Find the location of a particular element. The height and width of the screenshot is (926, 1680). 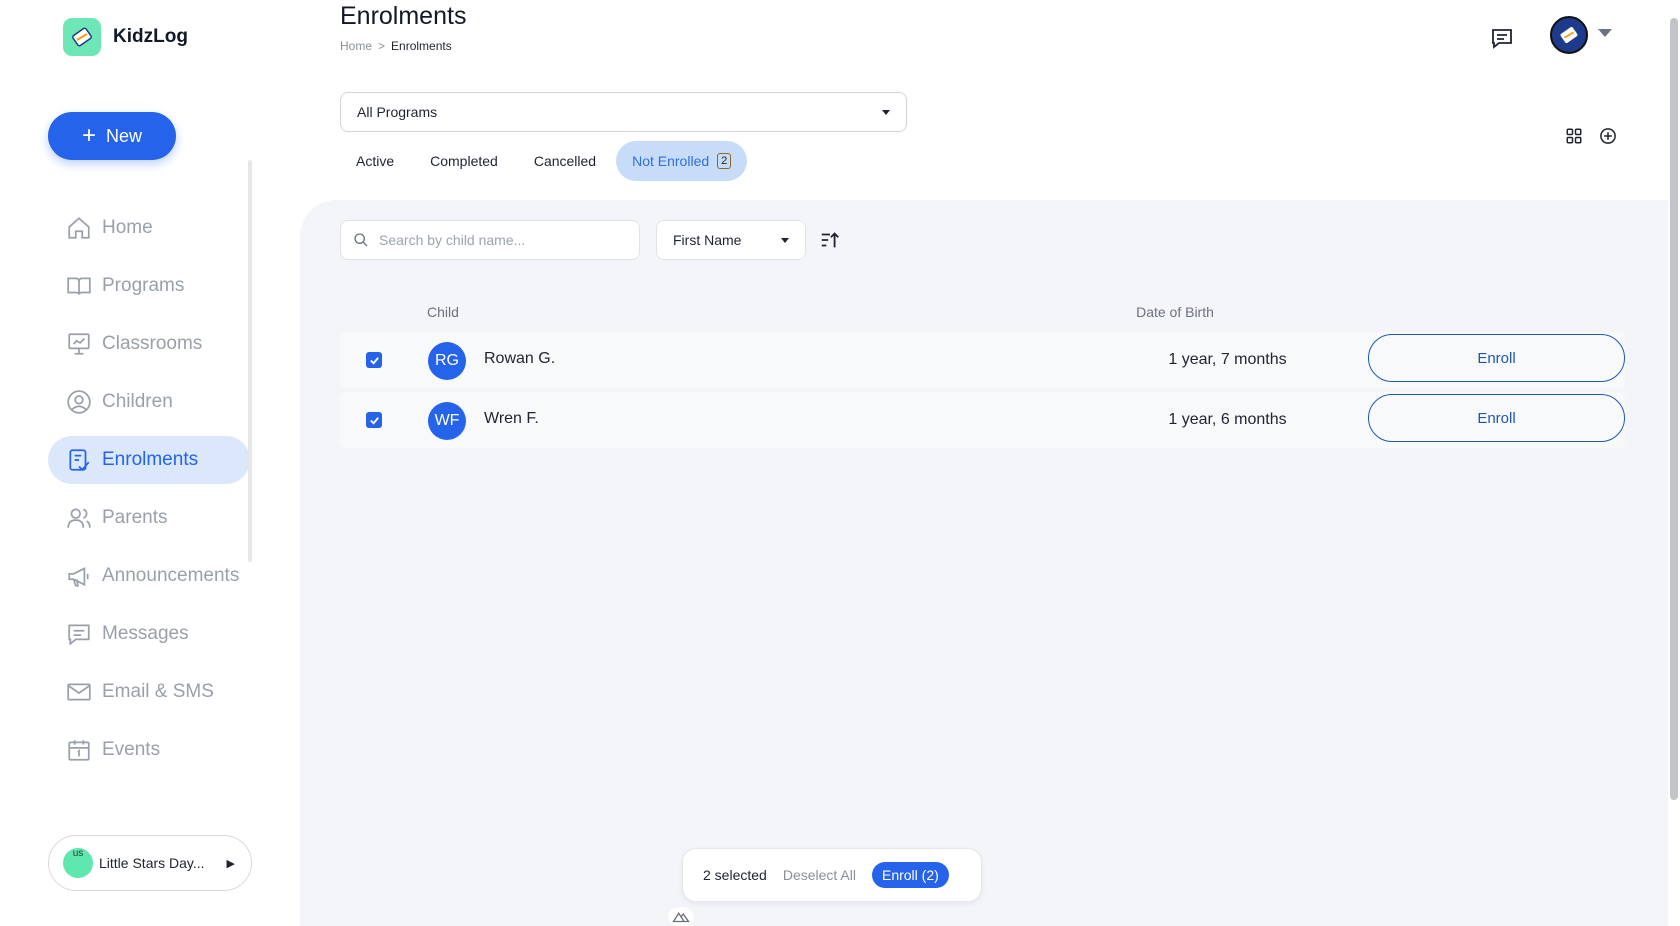

program-select-value: All Programs is located at coordinates (397, 112).